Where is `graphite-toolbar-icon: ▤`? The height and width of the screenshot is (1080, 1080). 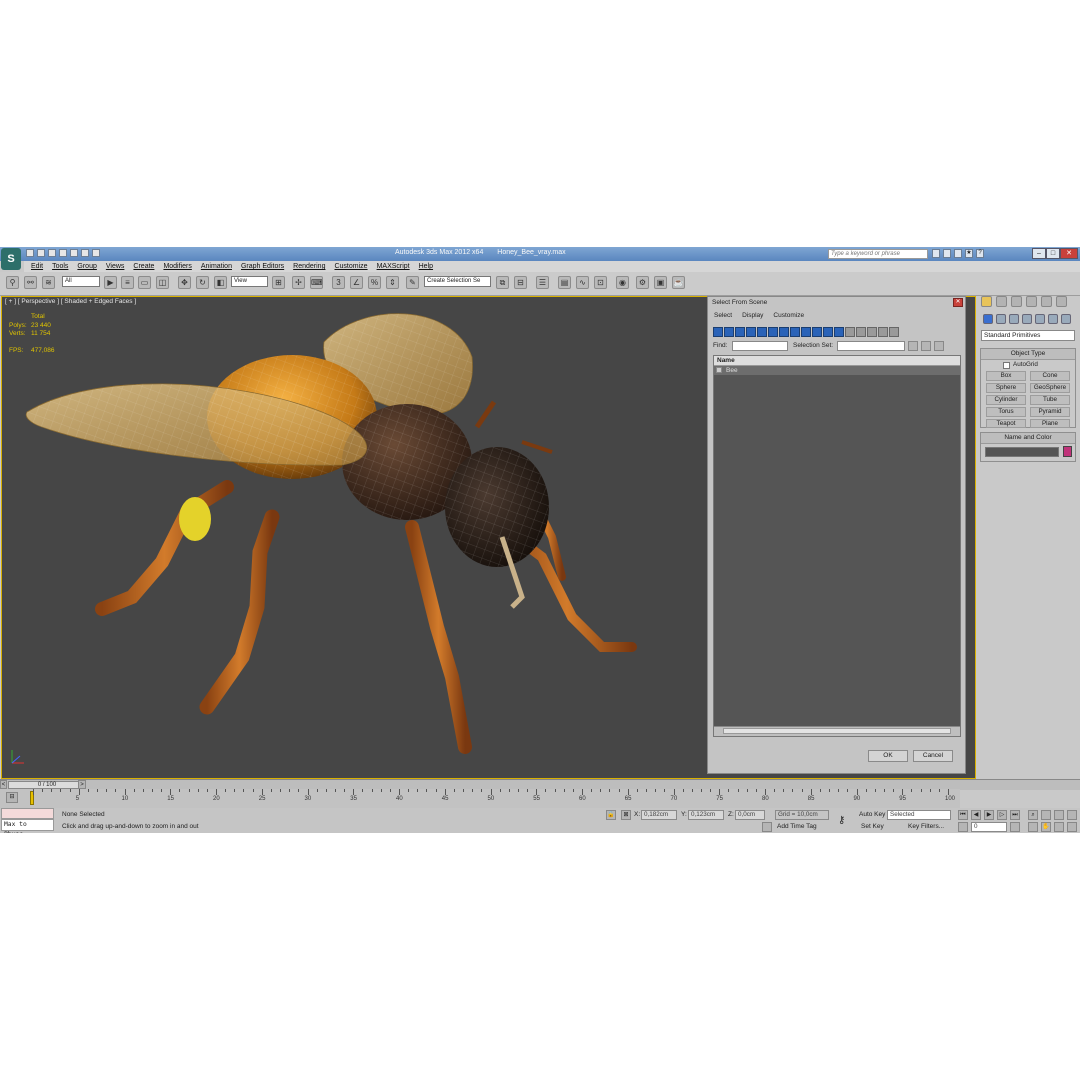 graphite-toolbar-icon: ▤ is located at coordinates (564, 282).